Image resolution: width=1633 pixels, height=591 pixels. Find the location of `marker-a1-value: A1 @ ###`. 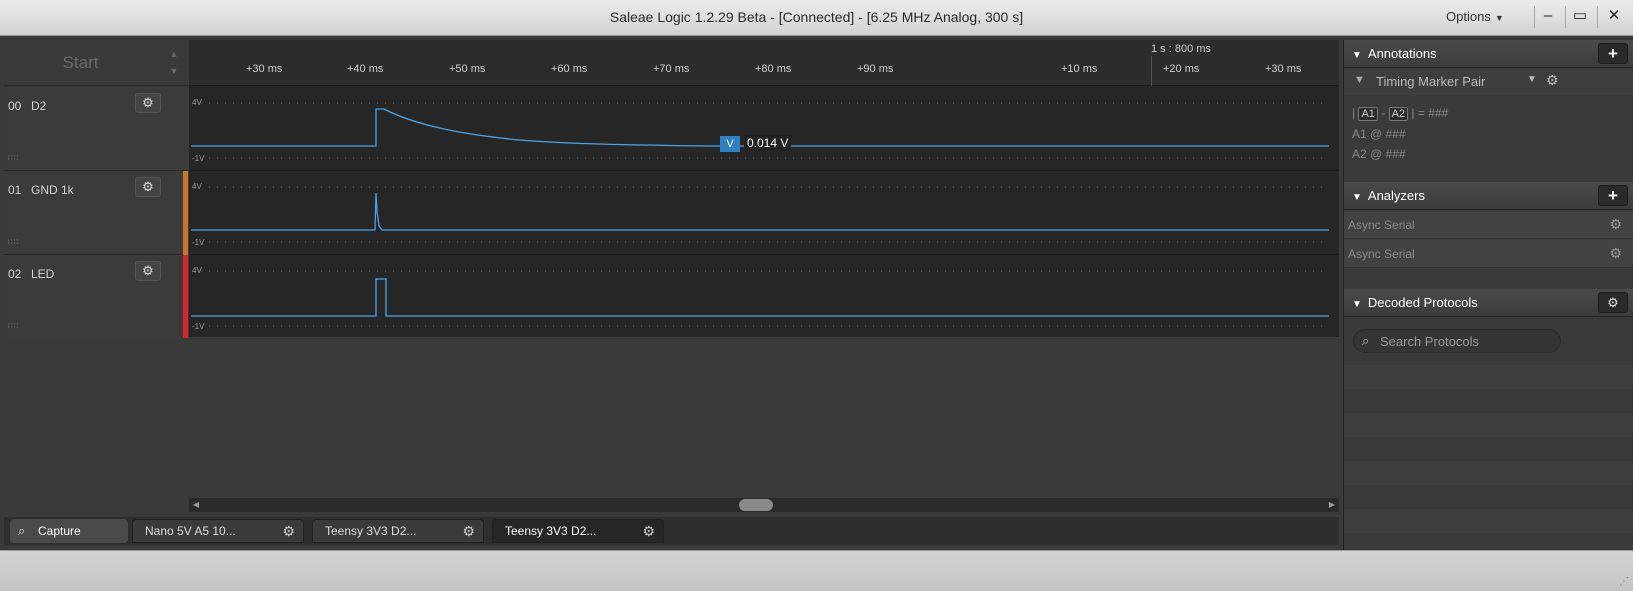

marker-a1-value: A1 @ ### is located at coordinates (1379, 134).